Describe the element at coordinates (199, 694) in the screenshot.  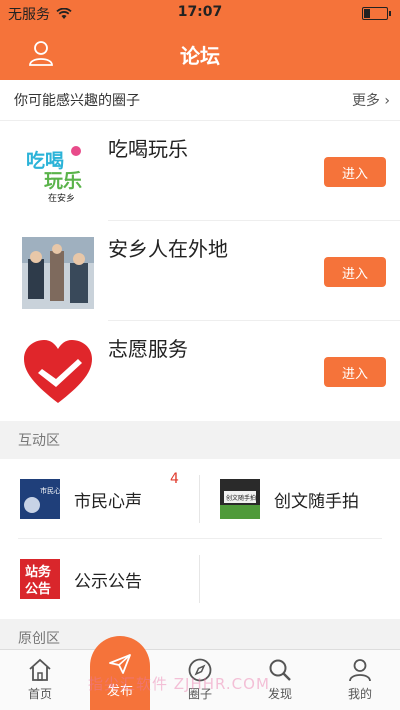
I see `tab-label: 圈子` at that location.